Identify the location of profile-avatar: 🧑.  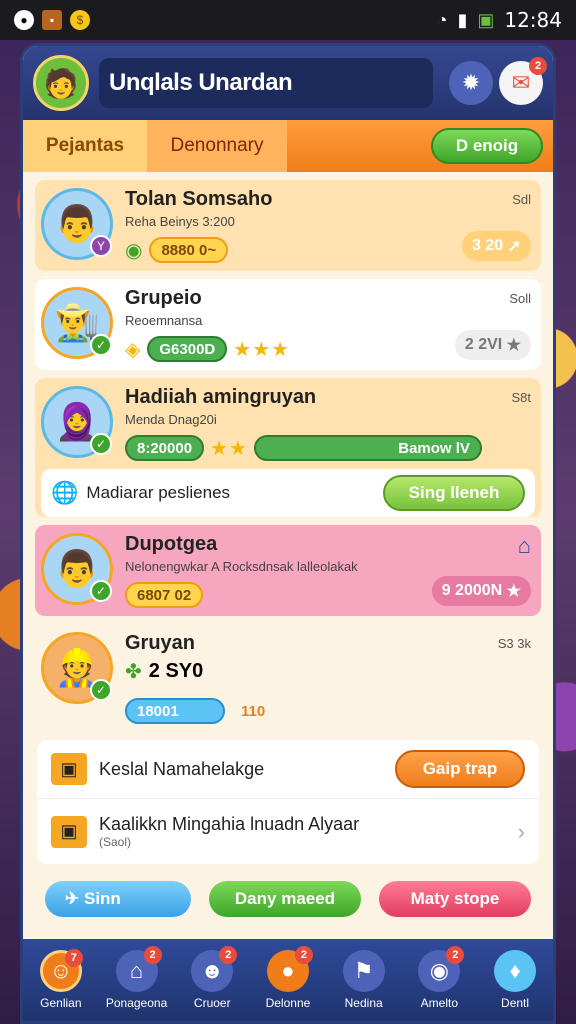
(61, 83).